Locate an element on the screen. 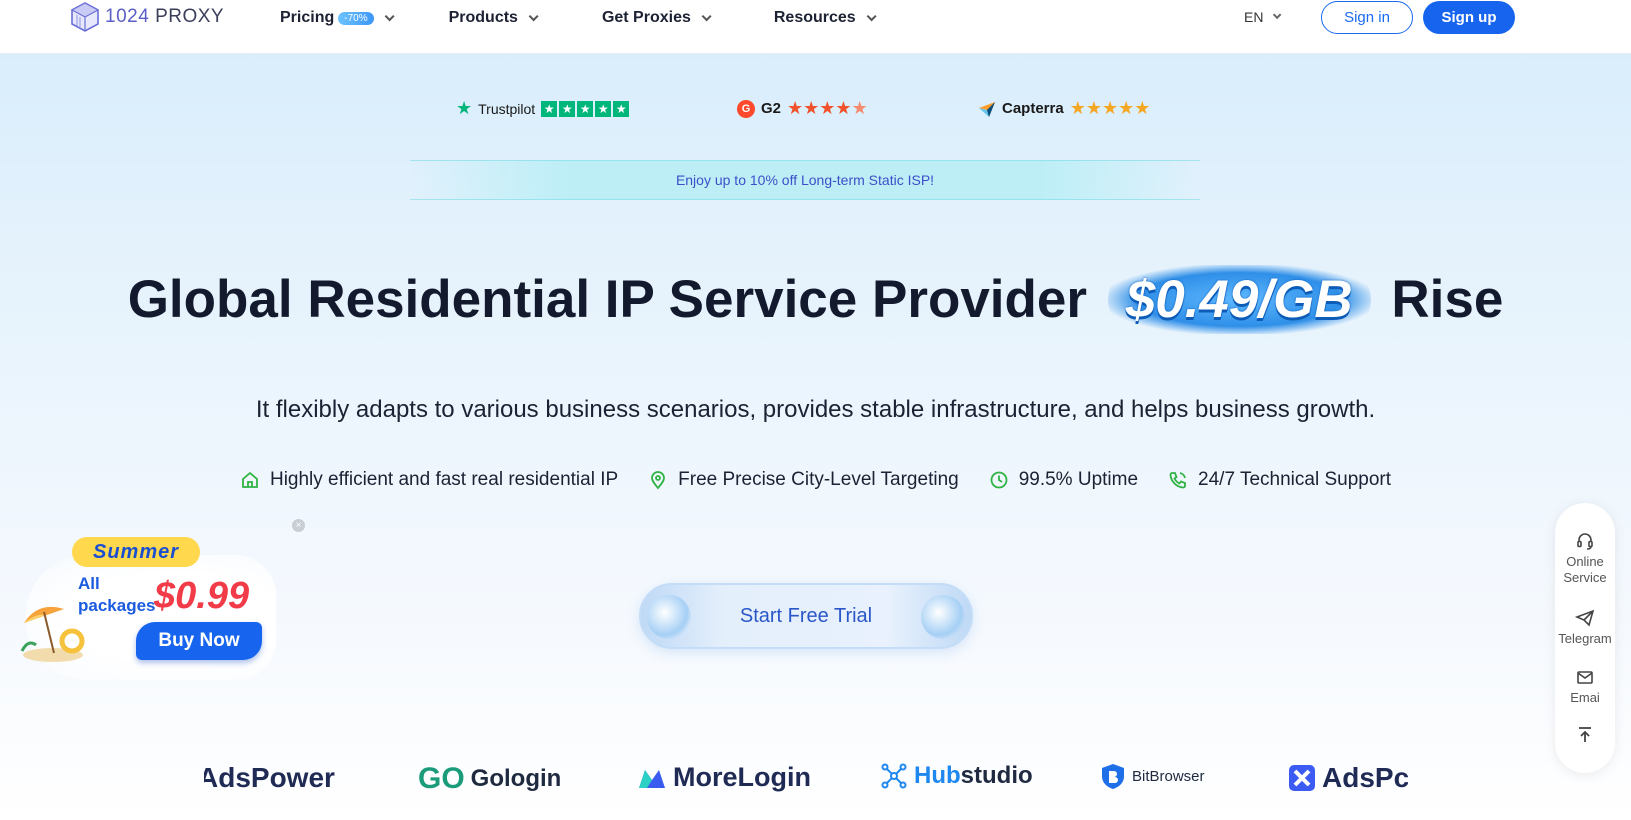 Image resolution: width=1631 pixels, height=820 pixels. summer-promo-popup: Summer All packages $0.99 Buy Now is located at coordinates (146, 607).